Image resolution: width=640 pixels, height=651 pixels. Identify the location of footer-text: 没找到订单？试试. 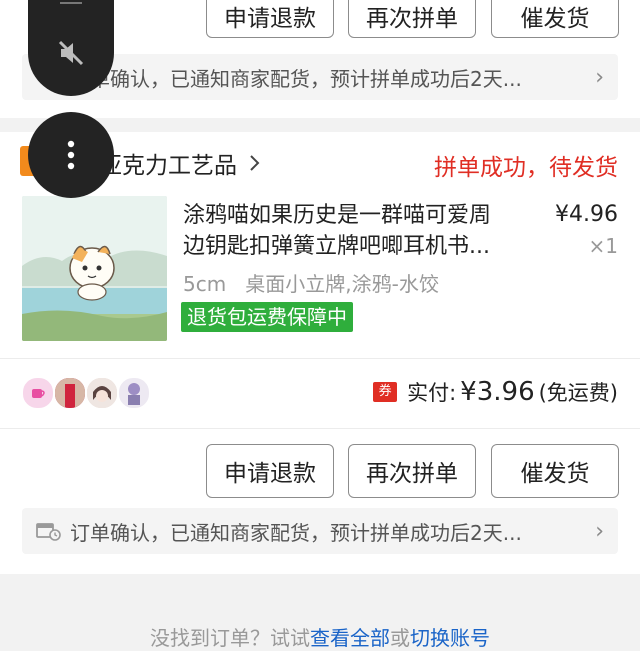
(230, 638).